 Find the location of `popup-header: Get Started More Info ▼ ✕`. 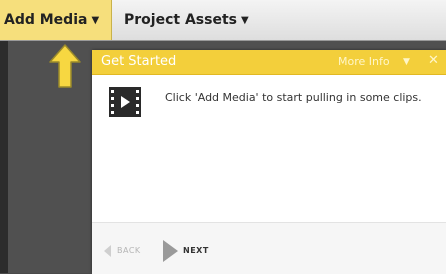

popup-header: Get Started More Info ▼ ✕ is located at coordinates (269, 62).